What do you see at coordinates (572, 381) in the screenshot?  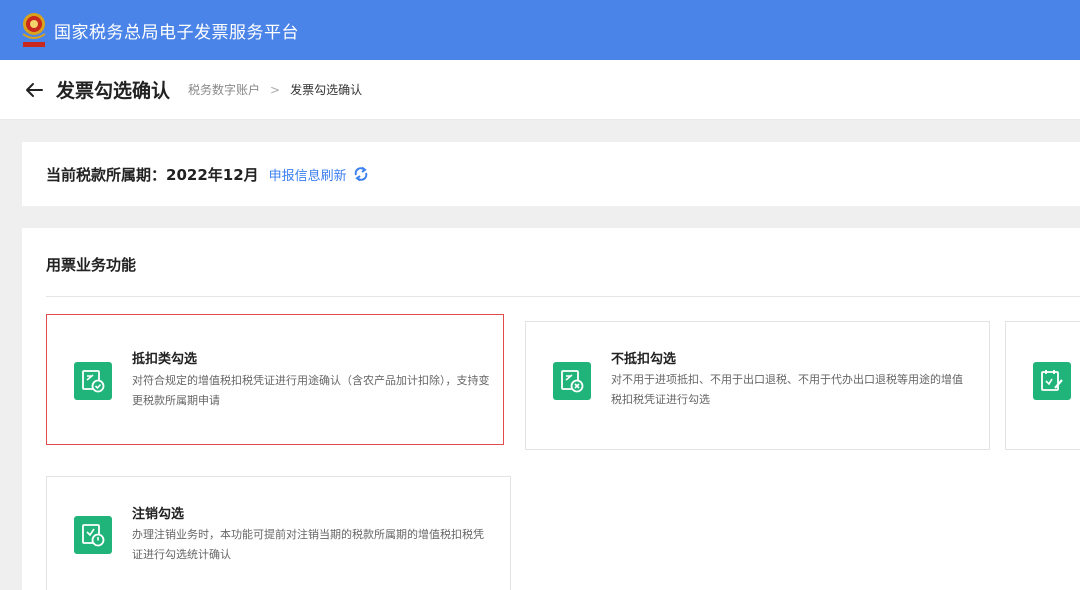 I see `no-deduct-icon` at bounding box center [572, 381].